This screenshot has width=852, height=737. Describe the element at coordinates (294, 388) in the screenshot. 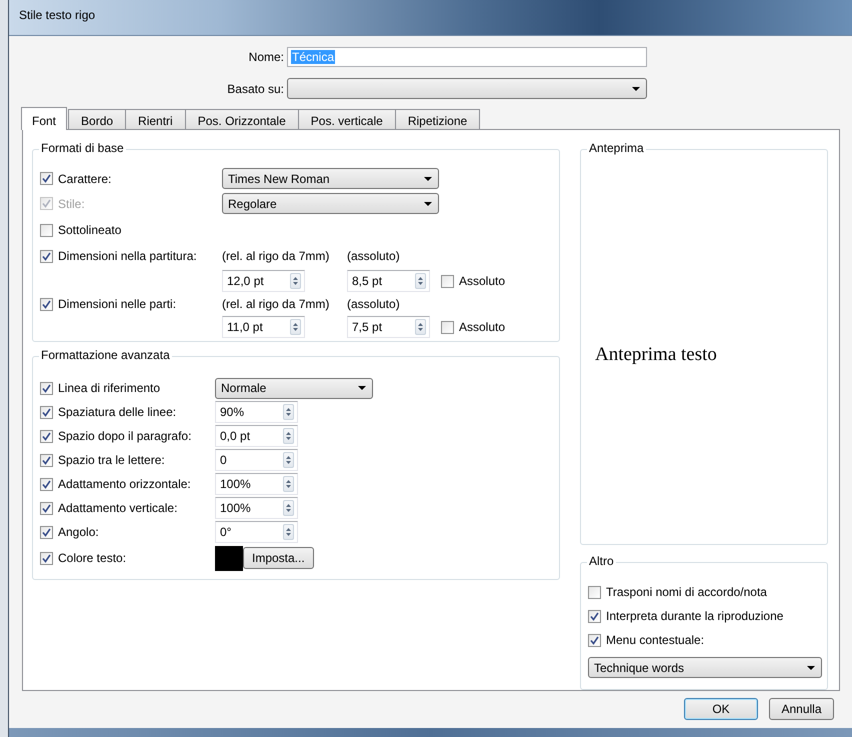

I see `dropdown: Normale` at that location.